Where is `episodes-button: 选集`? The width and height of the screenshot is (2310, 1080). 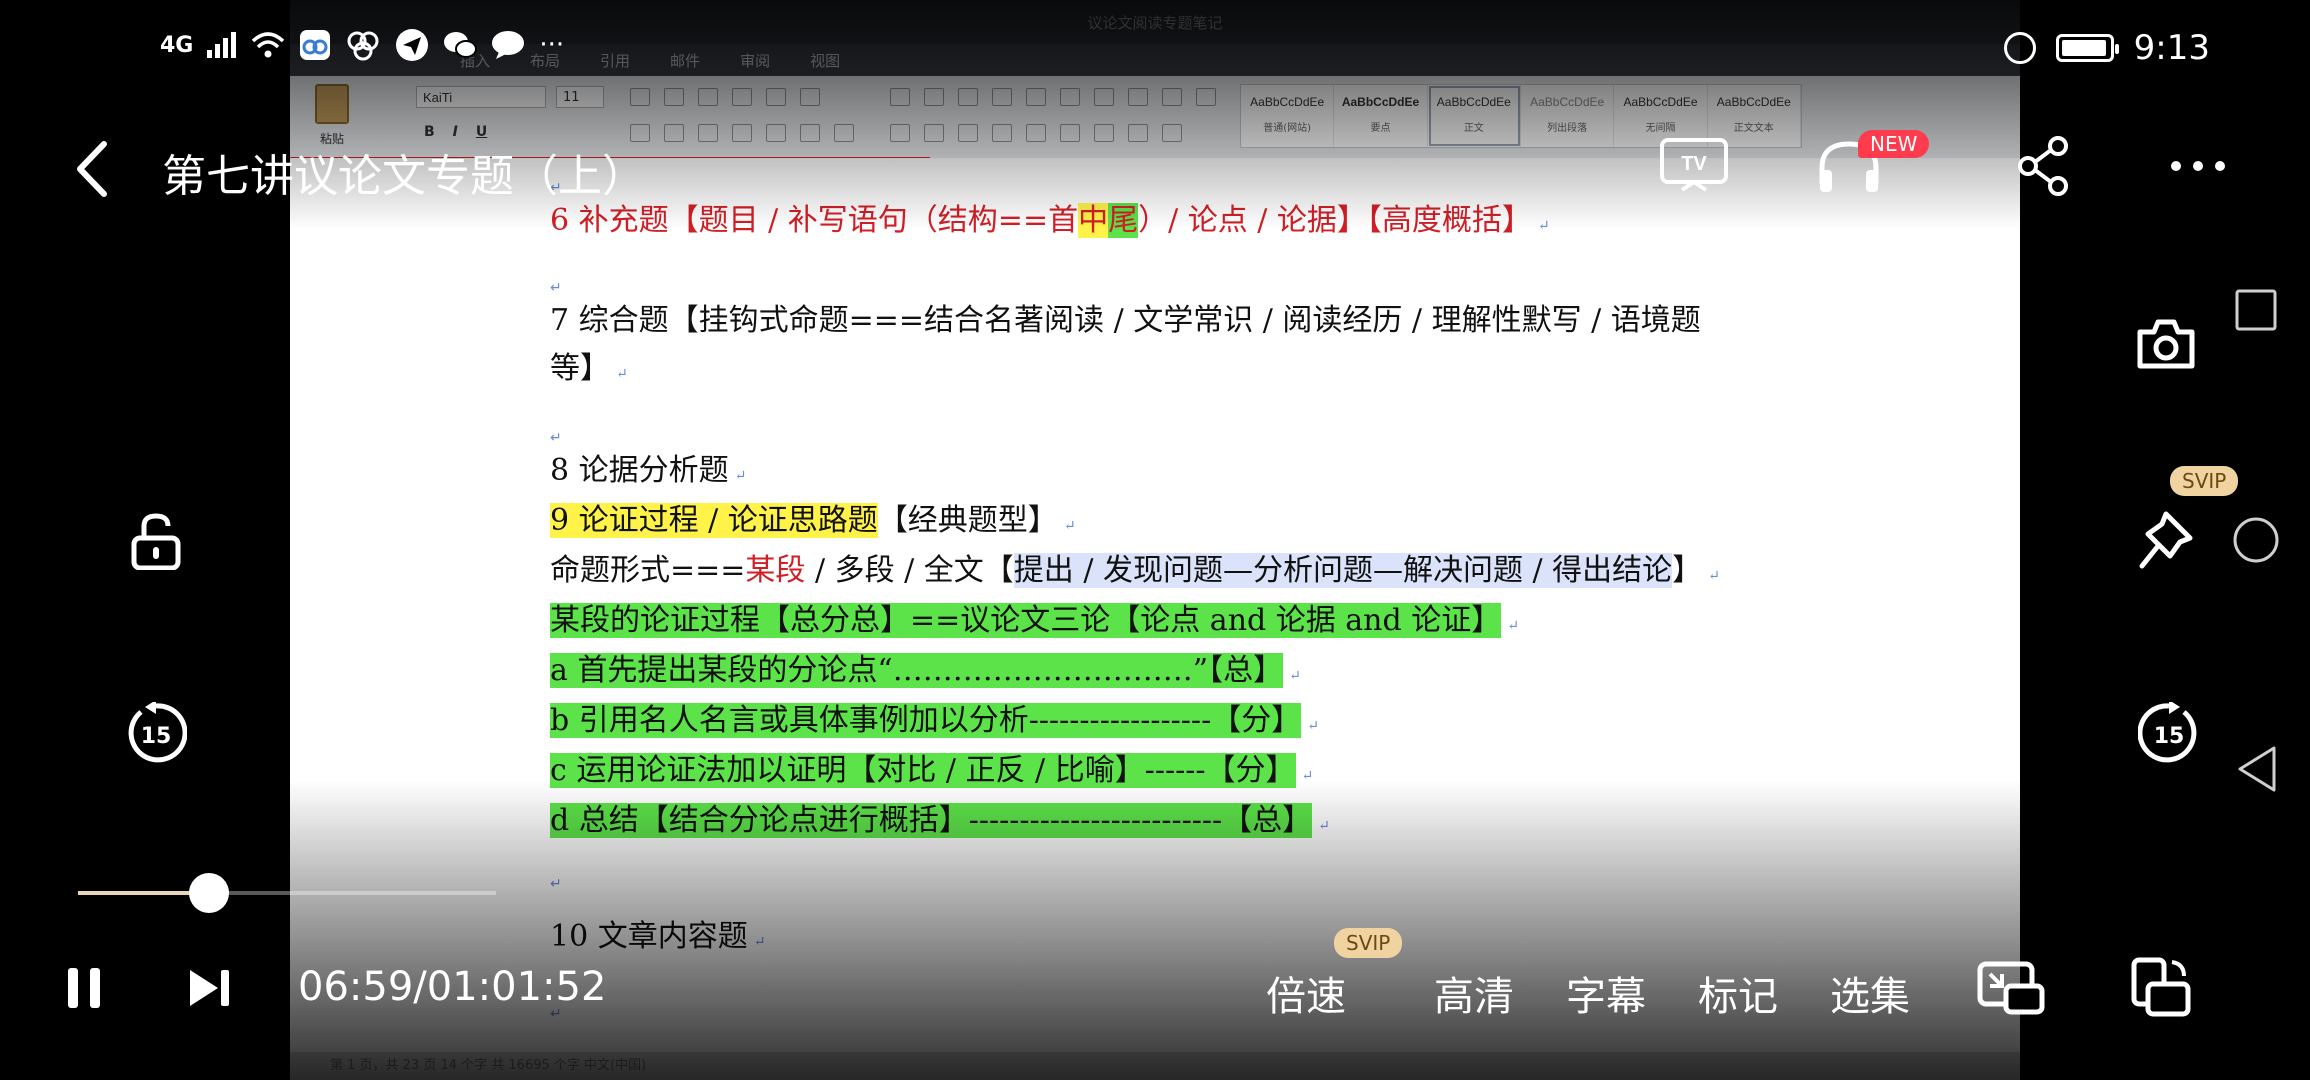
episodes-button: 选集 is located at coordinates (1870, 993).